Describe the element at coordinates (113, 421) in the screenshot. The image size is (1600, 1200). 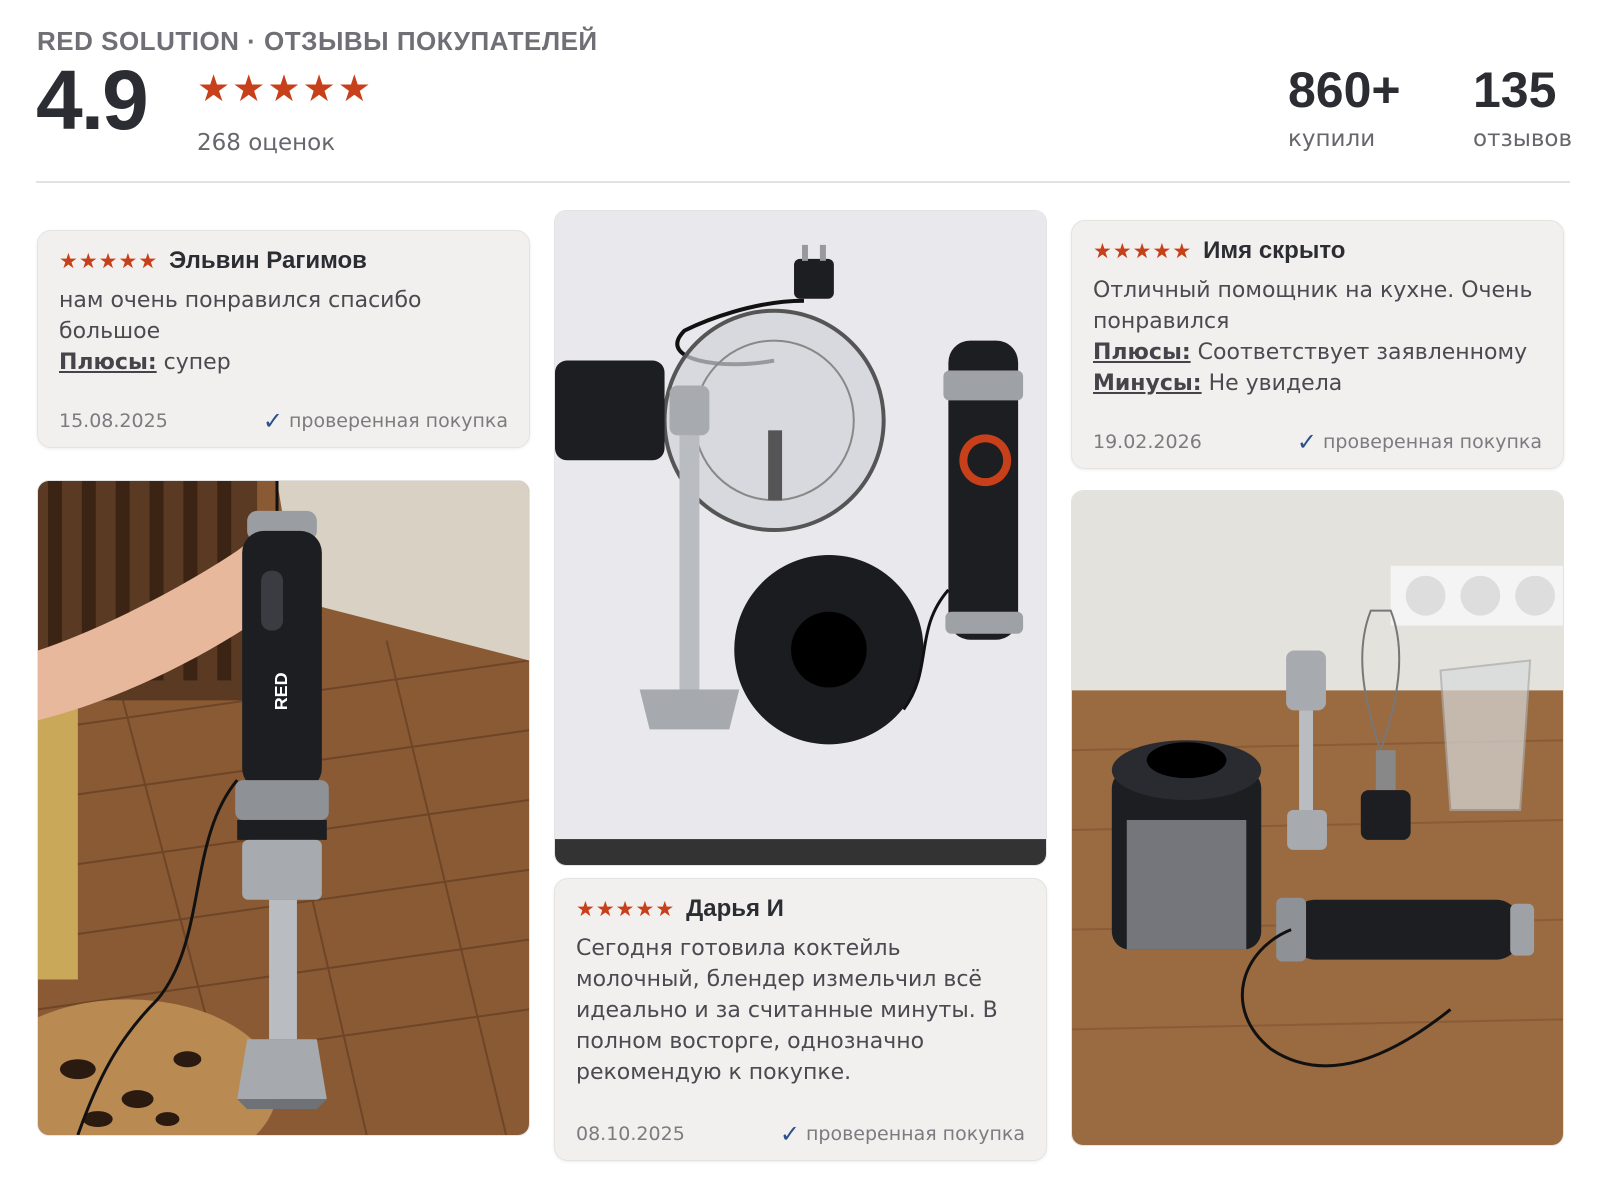
I see `review-date: 15.08.2025` at that location.